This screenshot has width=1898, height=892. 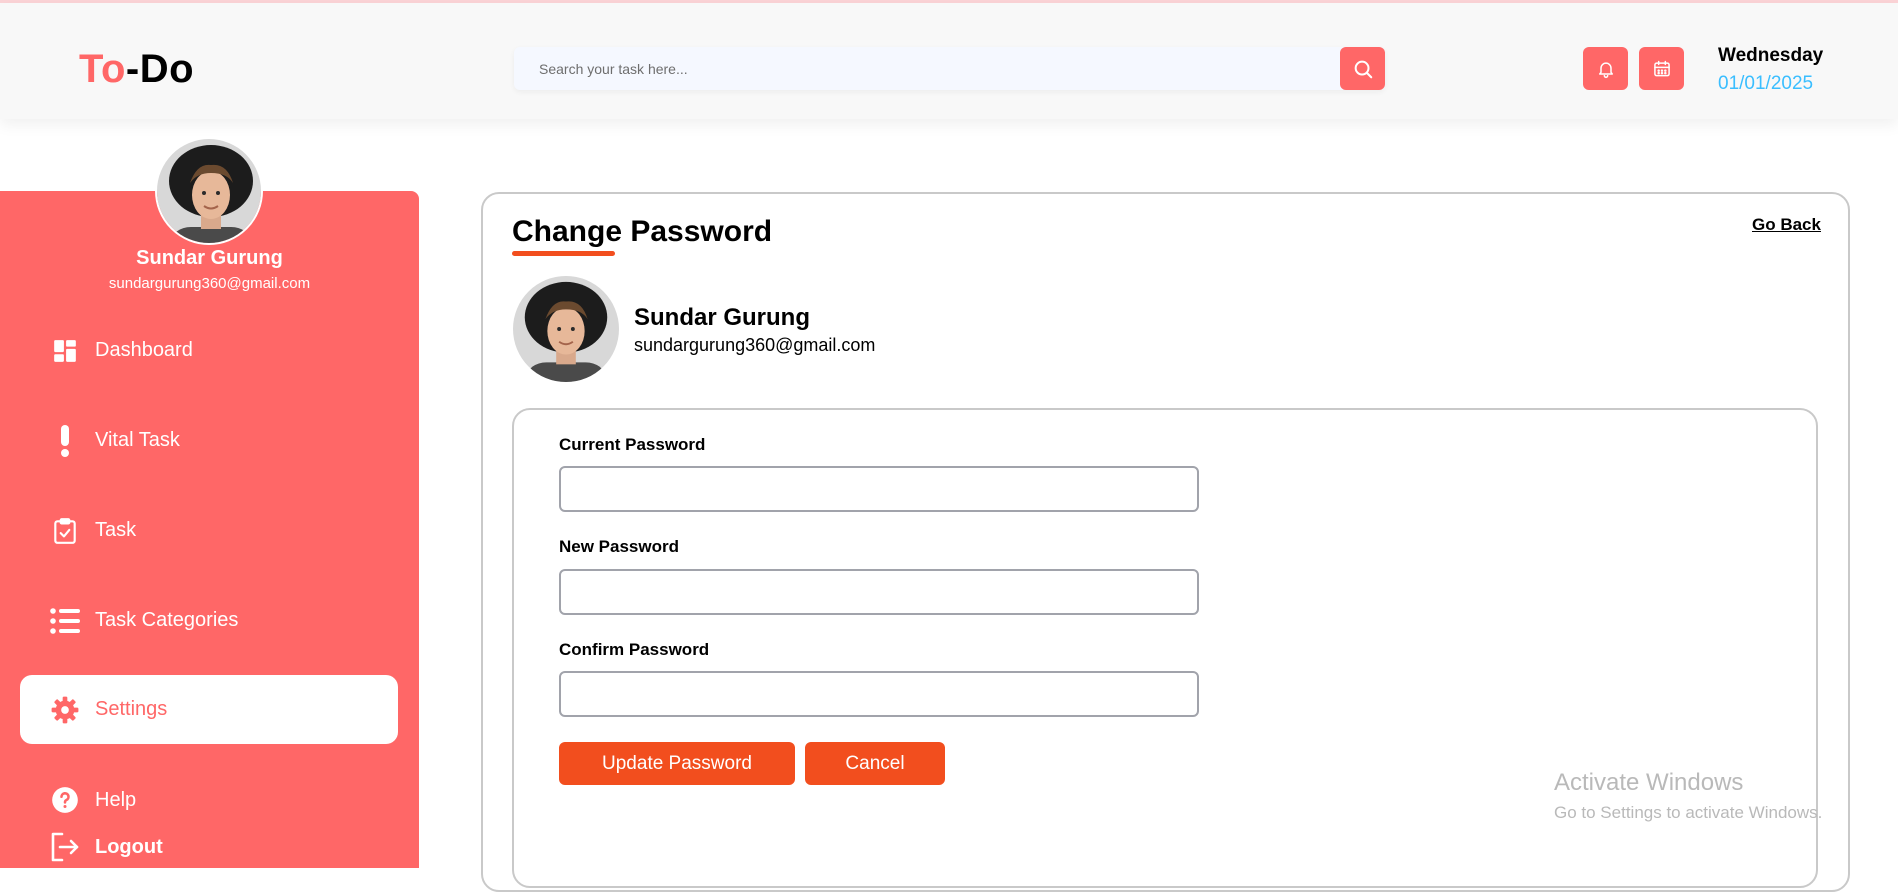 What do you see at coordinates (209, 800) in the screenshot?
I see `sidebar-item-help: Help` at bounding box center [209, 800].